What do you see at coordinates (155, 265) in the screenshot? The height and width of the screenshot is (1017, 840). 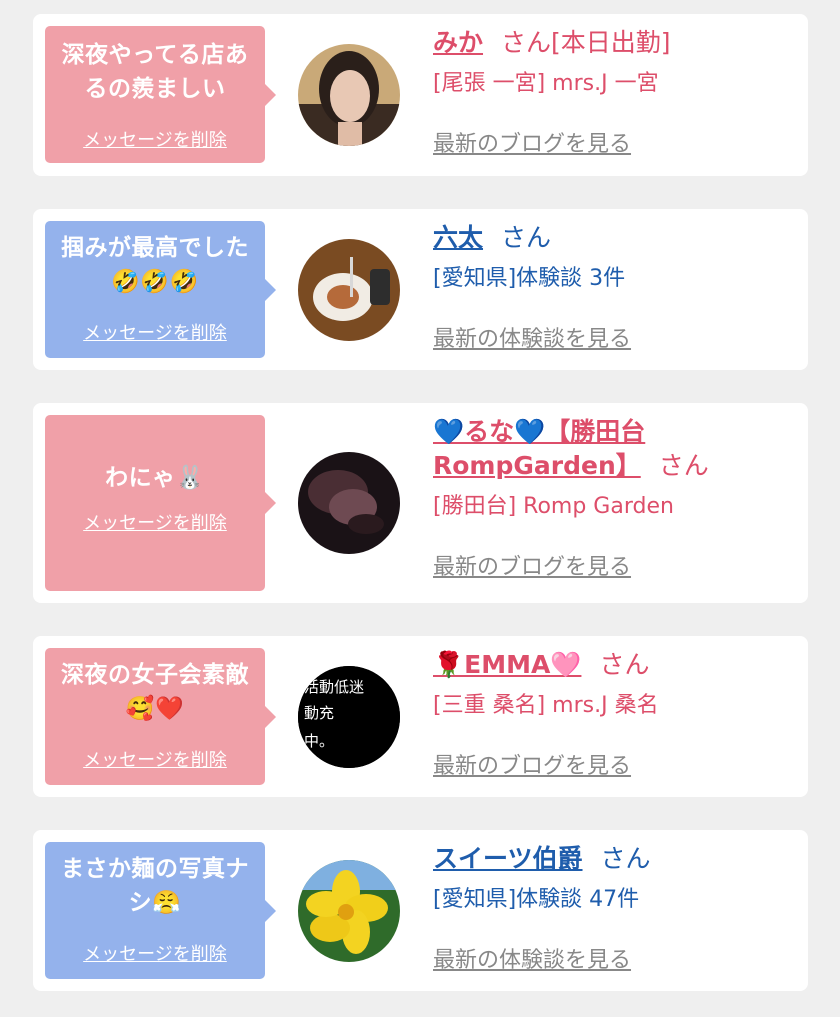 I see `message-text: 掴みが最高でした🤣🤣🤣` at bounding box center [155, 265].